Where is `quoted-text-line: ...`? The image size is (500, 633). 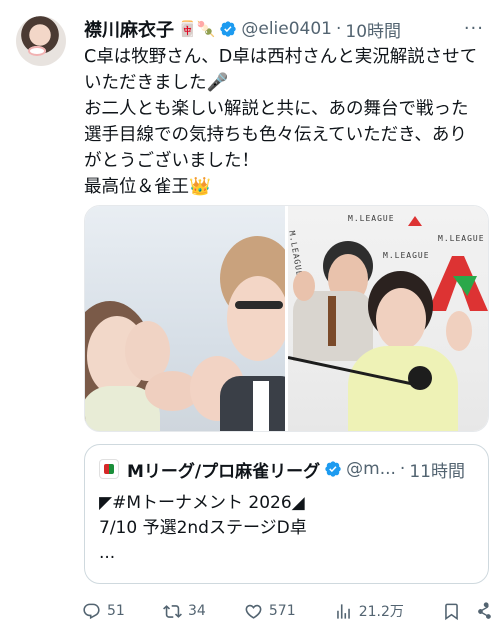
quoted-text-line: ... is located at coordinates (107, 553).